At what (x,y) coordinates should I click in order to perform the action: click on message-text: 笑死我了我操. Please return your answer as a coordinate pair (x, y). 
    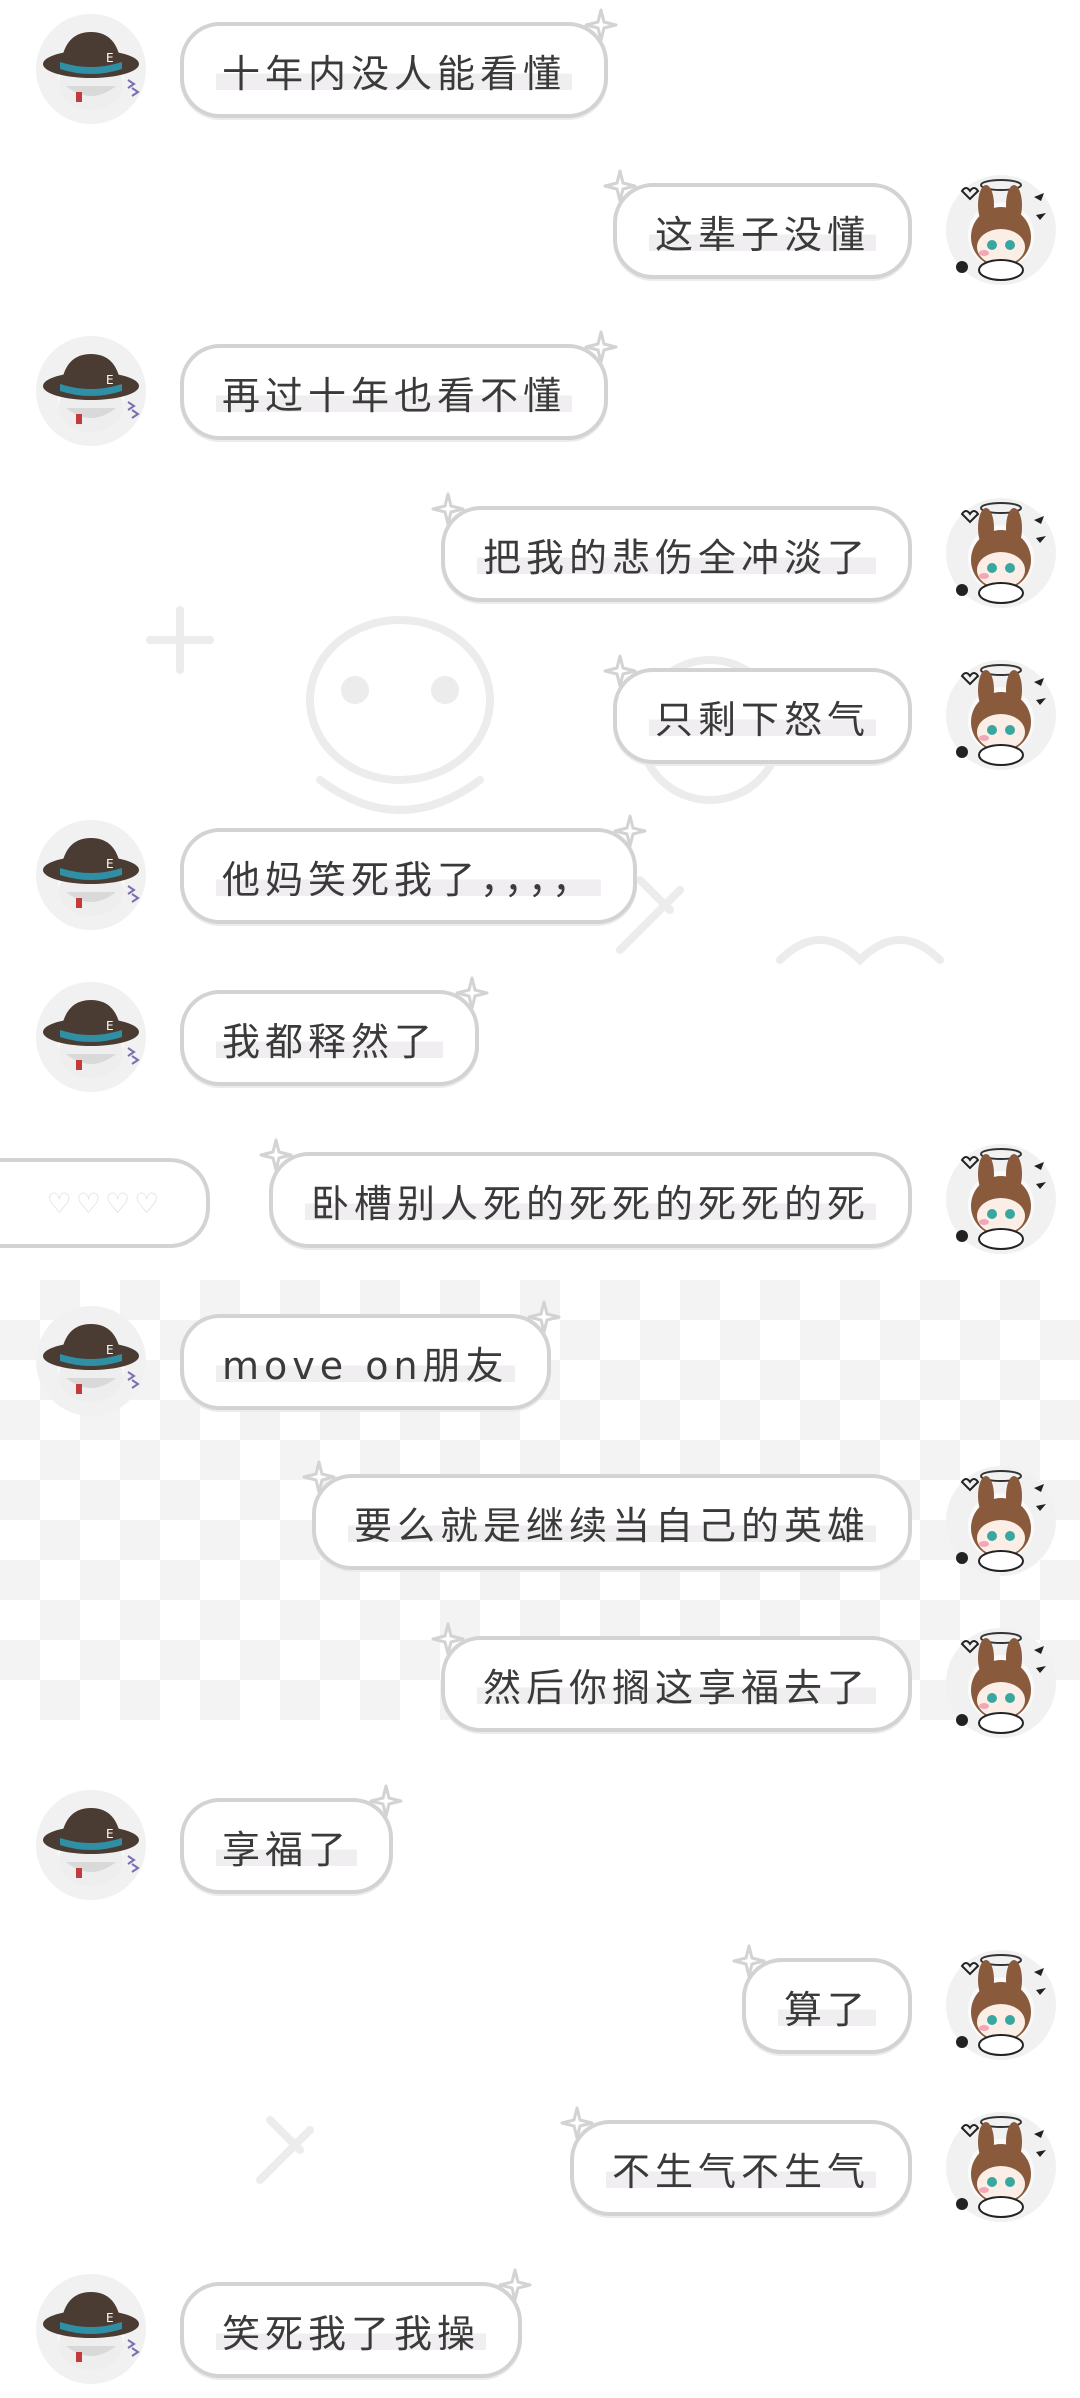
    Looking at the image, I should click on (351, 2330).